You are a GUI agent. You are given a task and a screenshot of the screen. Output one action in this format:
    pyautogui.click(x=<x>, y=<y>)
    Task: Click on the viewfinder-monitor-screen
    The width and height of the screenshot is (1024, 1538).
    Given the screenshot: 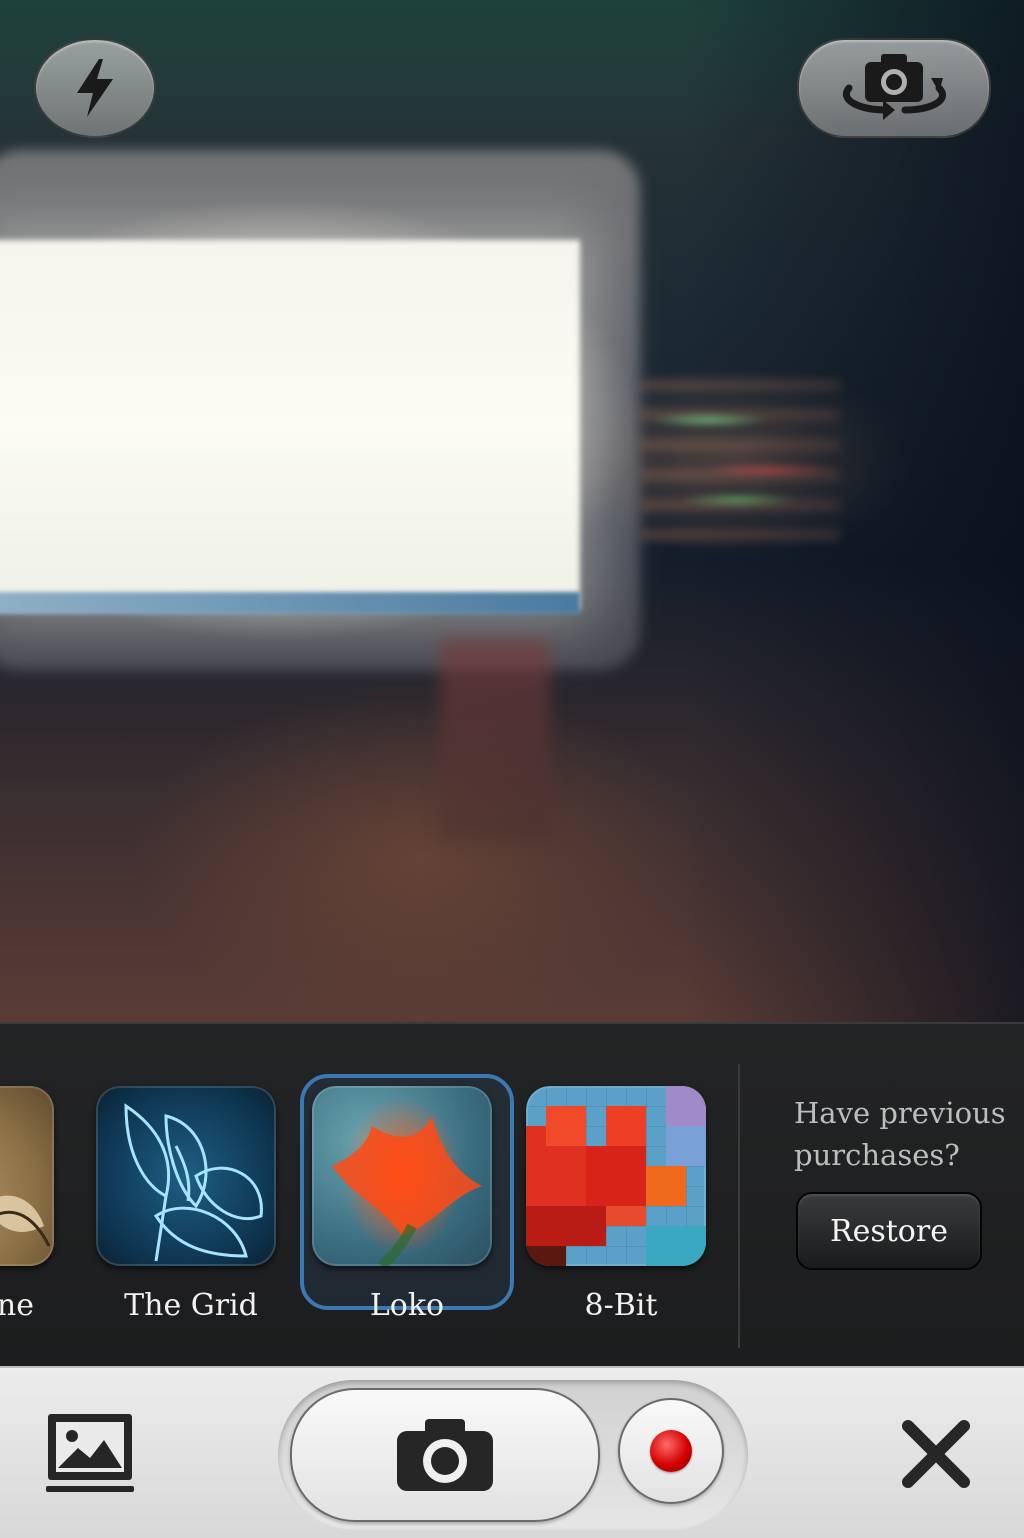 What is the action you would take?
    pyautogui.click(x=290, y=425)
    